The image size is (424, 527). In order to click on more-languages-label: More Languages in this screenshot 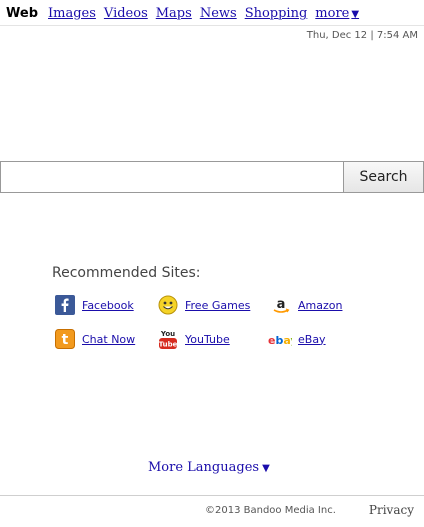, I will do `click(204, 467)`.